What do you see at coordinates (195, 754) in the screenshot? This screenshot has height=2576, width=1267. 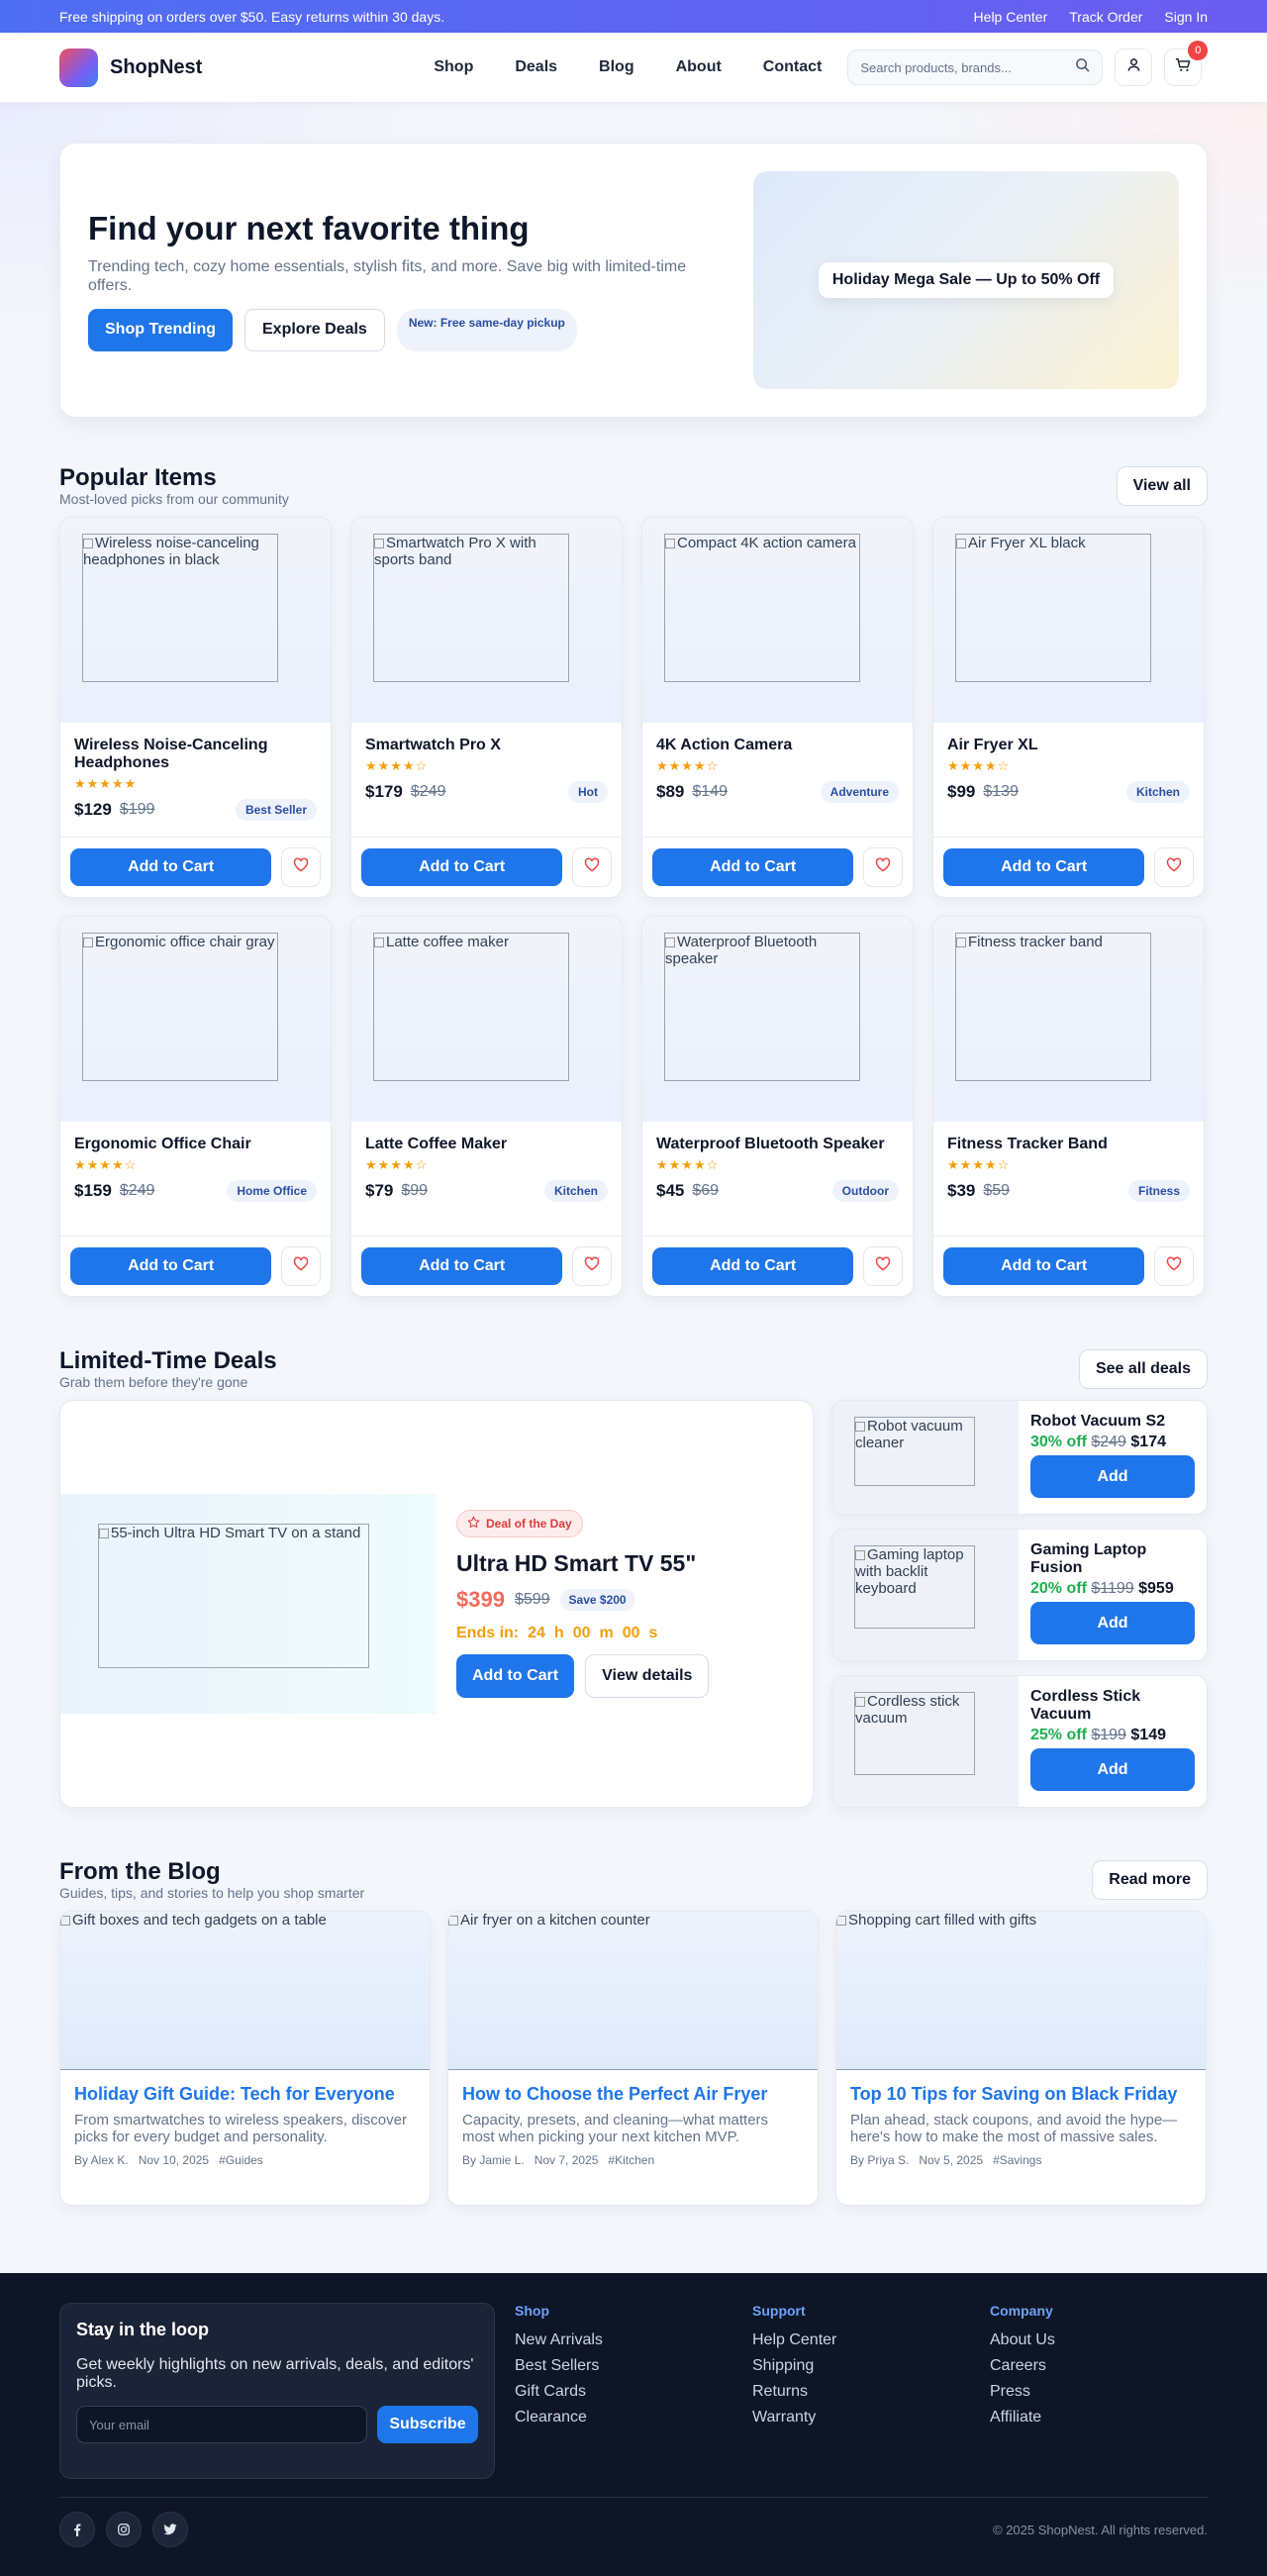 I see `product-name: Wireless Noise-Canceling Headphones` at bounding box center [195, 754].